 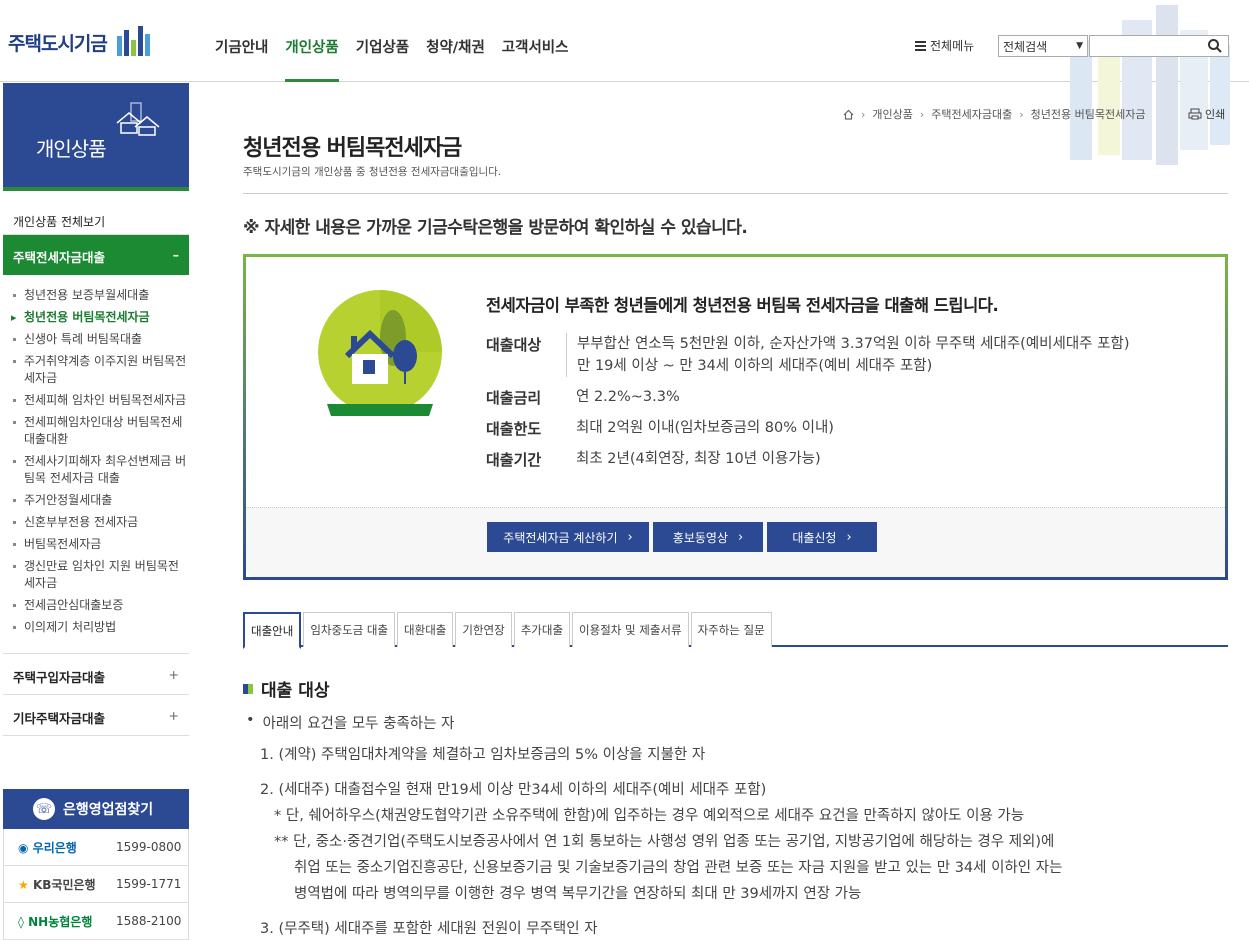 What do you see at coordinates (100, 295) in the screenshot?
I see `lnb-sub-item: 청년전용 보증부월세대출` at bounding box center [100, 295].